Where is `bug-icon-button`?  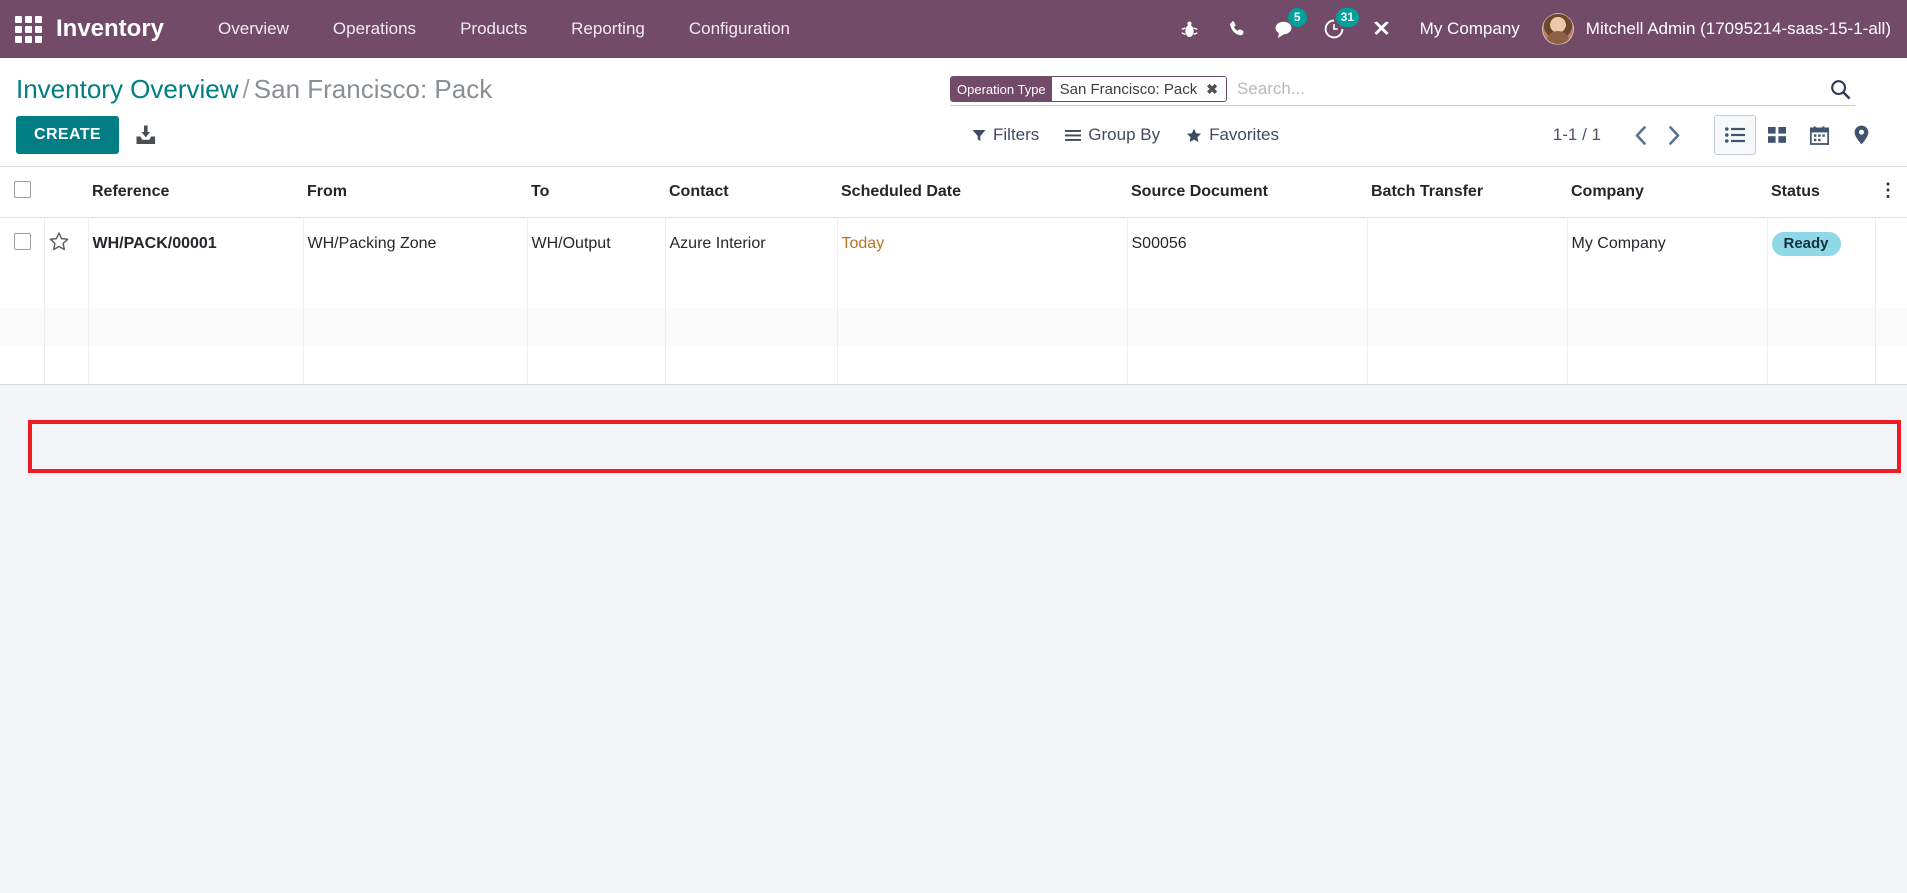 bug-icon-button is located at coordinates (1190, 29).